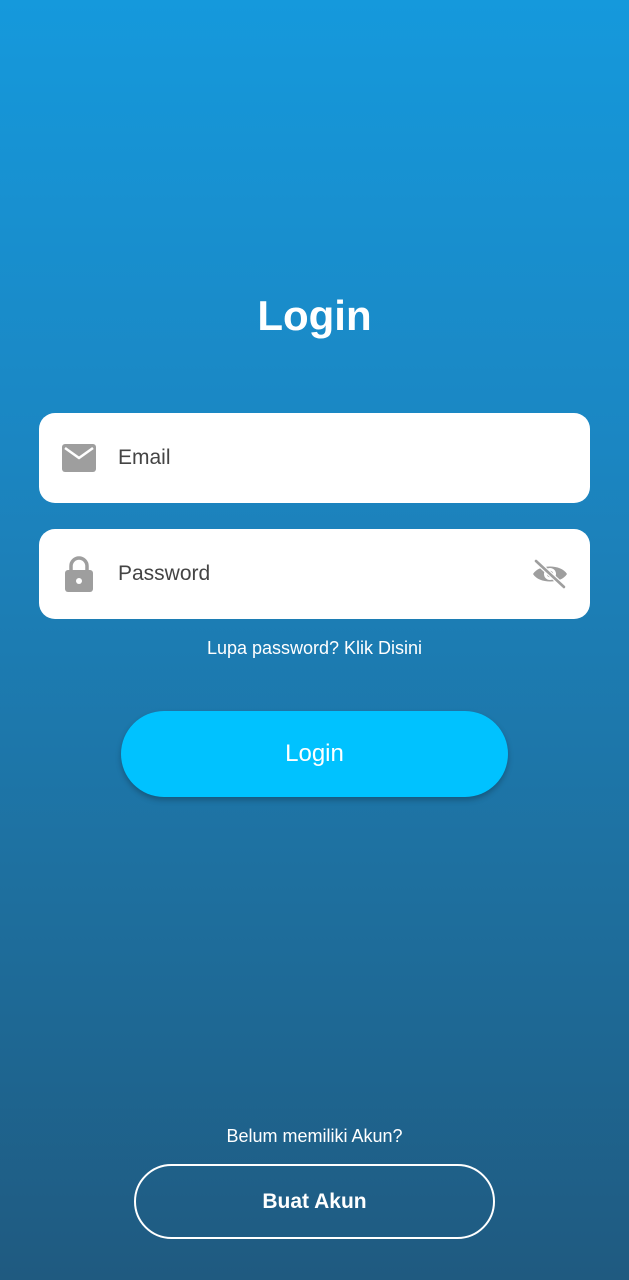  I want to click on eye-off-icon, so click(550, 574).